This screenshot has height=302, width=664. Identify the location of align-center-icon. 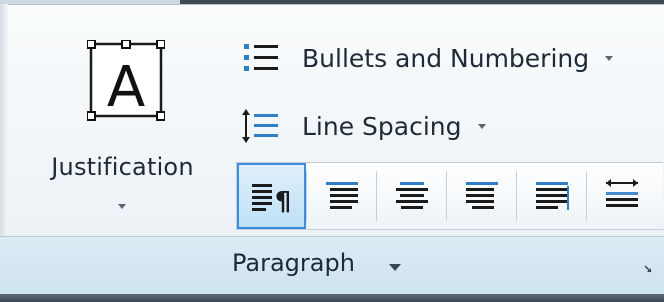
(411, 195).